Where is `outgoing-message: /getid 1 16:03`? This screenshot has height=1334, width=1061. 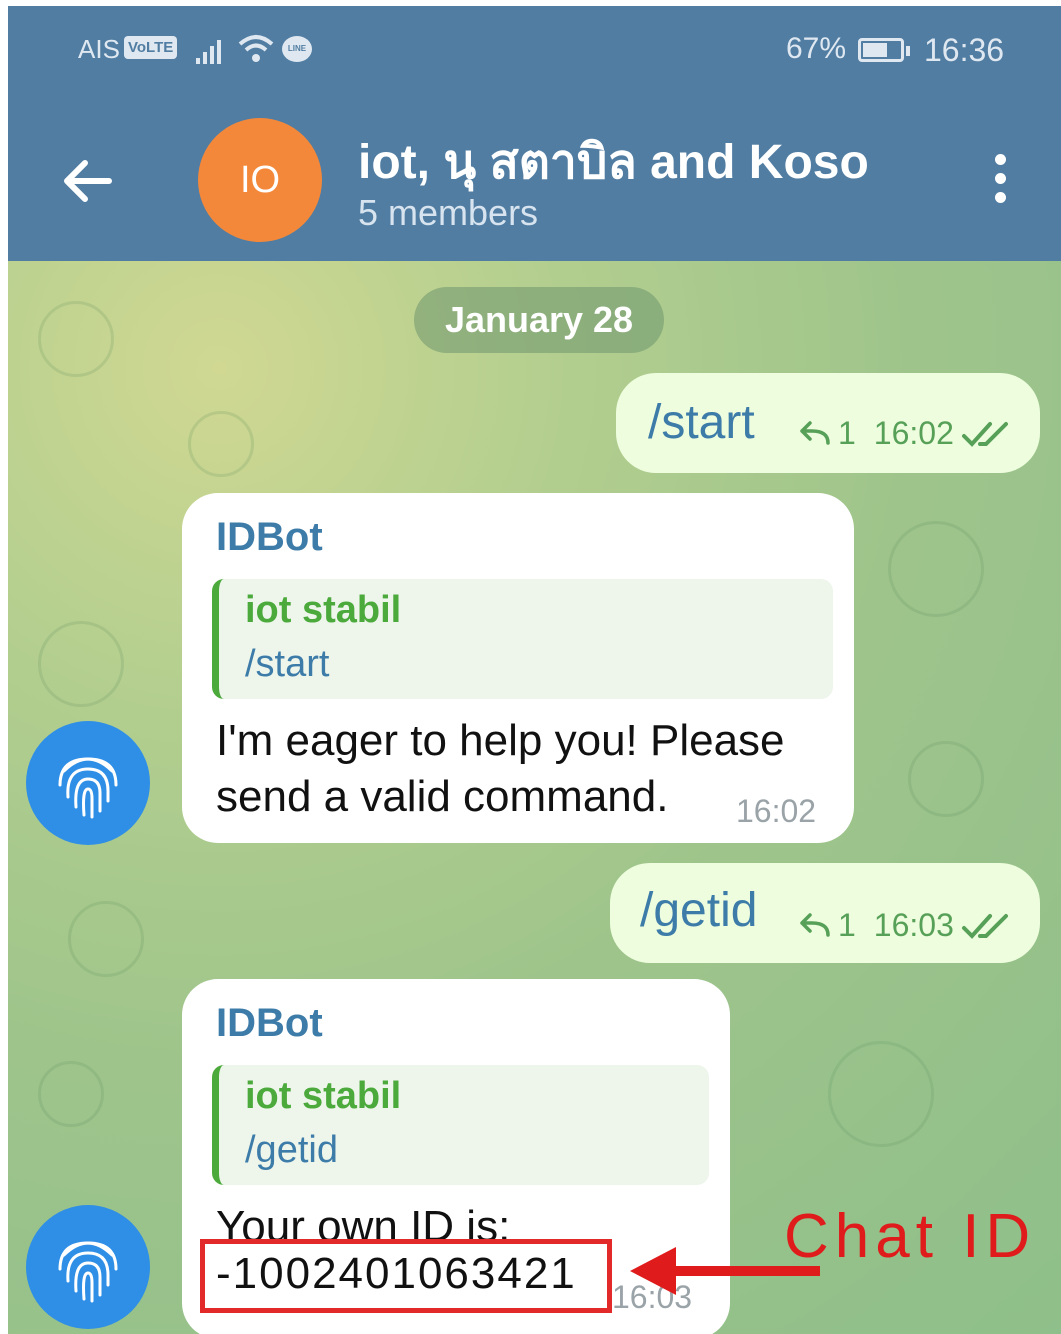 outgoing-message: /getid 1 16:03 is located at coordinates (825, 913).